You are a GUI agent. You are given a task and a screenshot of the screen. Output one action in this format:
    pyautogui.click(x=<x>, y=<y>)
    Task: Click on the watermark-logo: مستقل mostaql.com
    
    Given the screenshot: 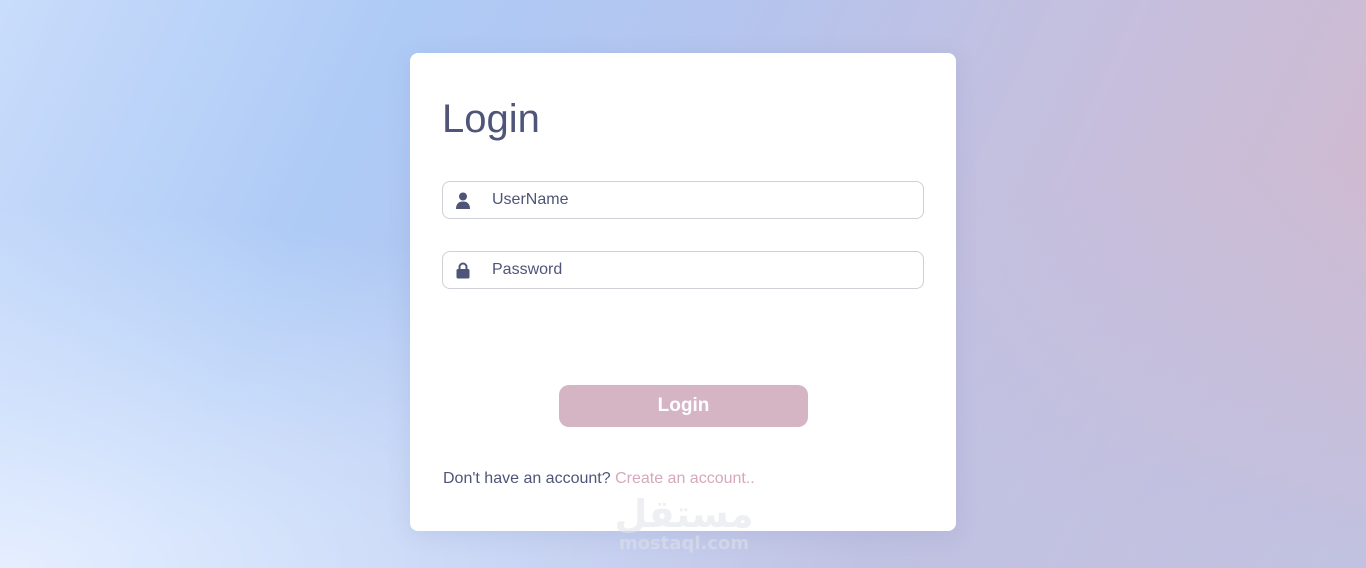 What is the action you would take?
    pyautogui.click(x=684, y=525)
    